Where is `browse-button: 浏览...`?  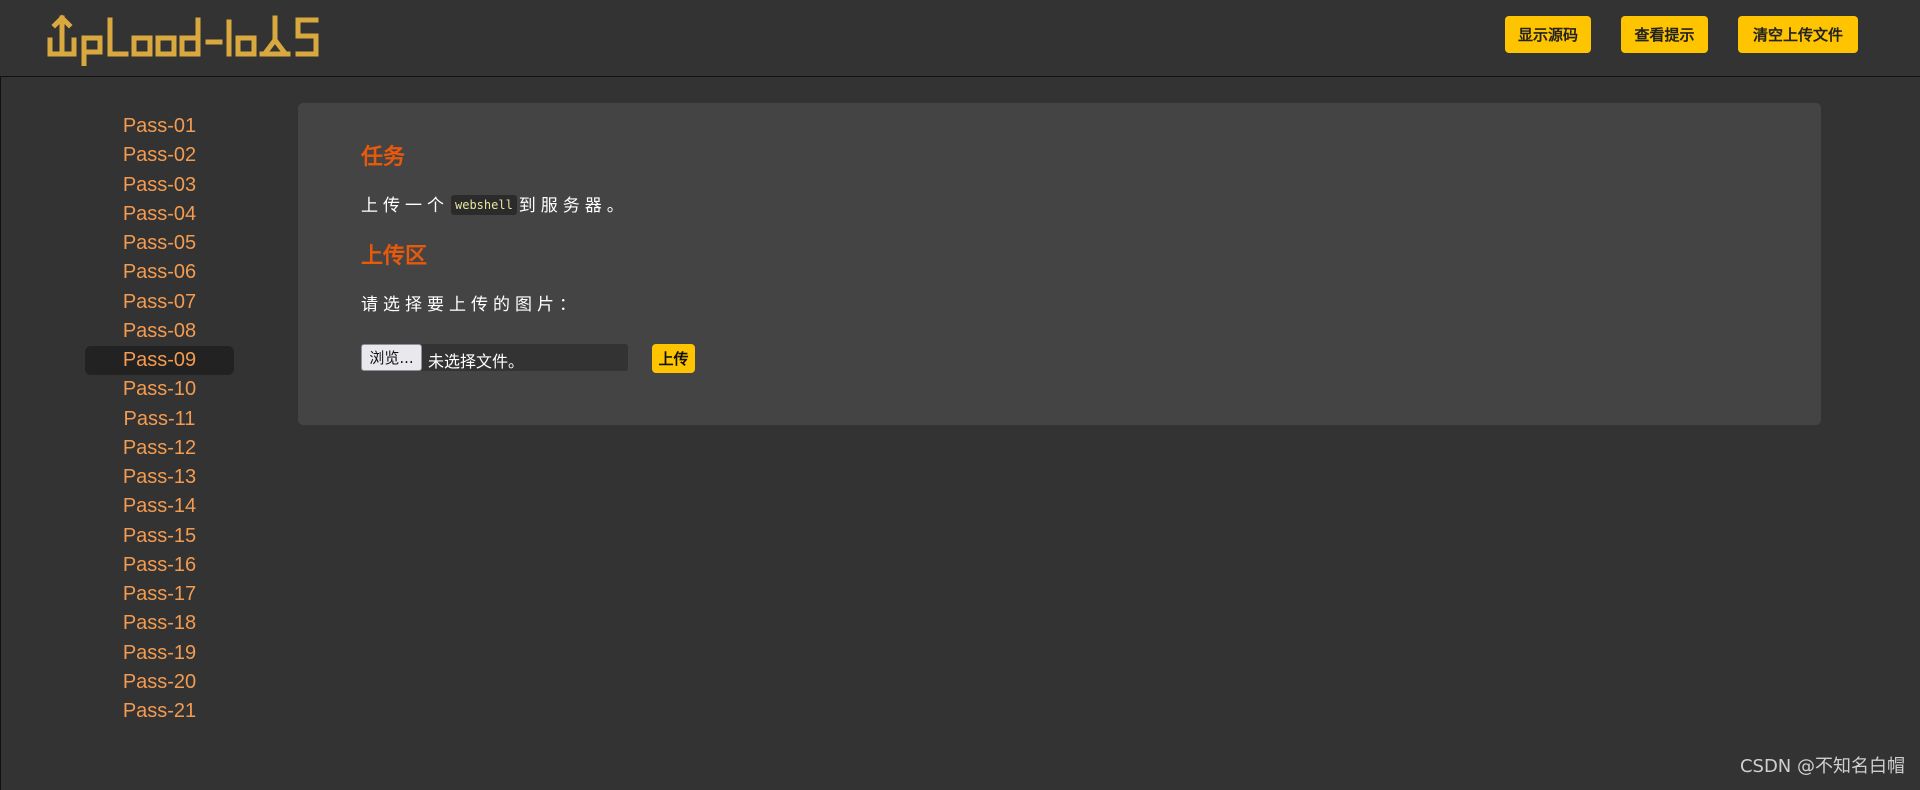
browse-button: 浏览... is located at coordinates (391, 357).